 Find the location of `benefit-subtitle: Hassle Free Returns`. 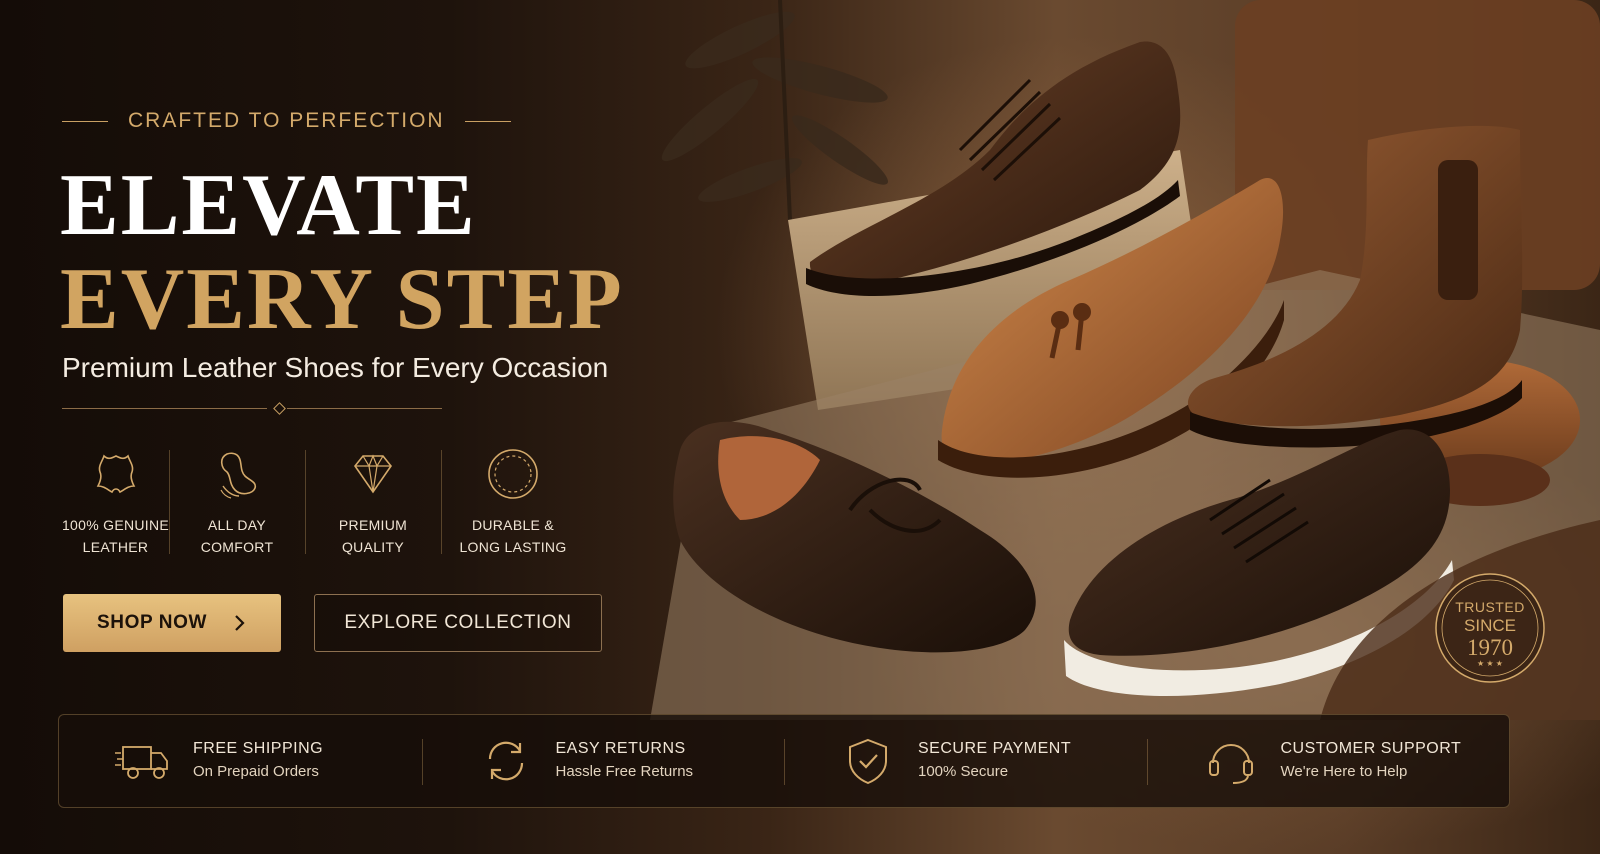

benefit-subtitle: Hassle Free Returns is located at coordinates (624, 771).